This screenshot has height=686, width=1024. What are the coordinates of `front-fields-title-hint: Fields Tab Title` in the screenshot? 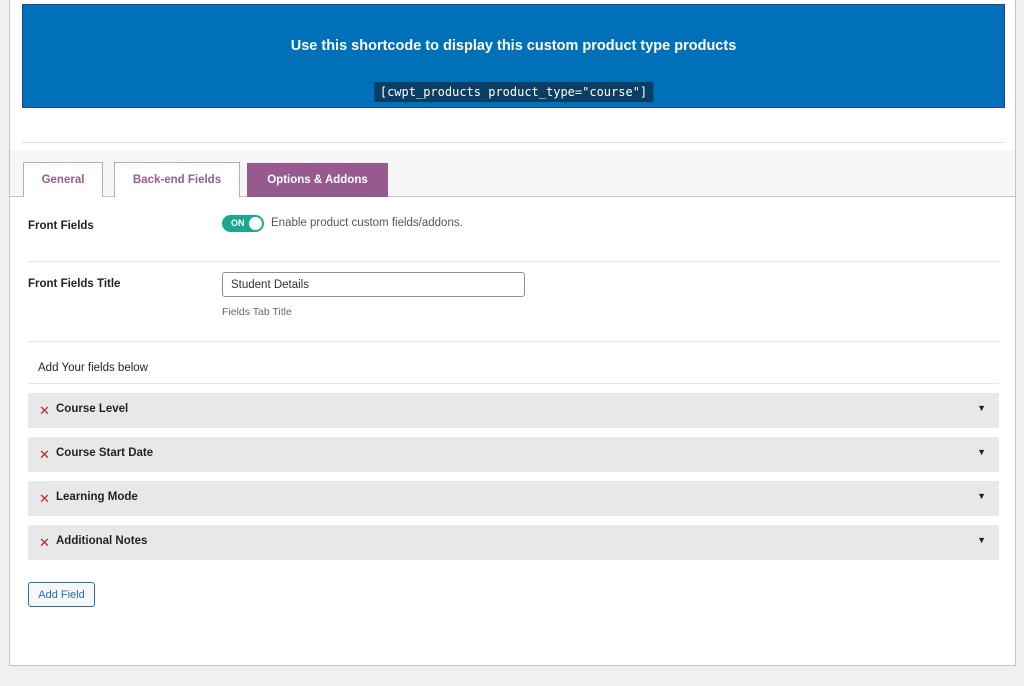 It's located at (257, 312).